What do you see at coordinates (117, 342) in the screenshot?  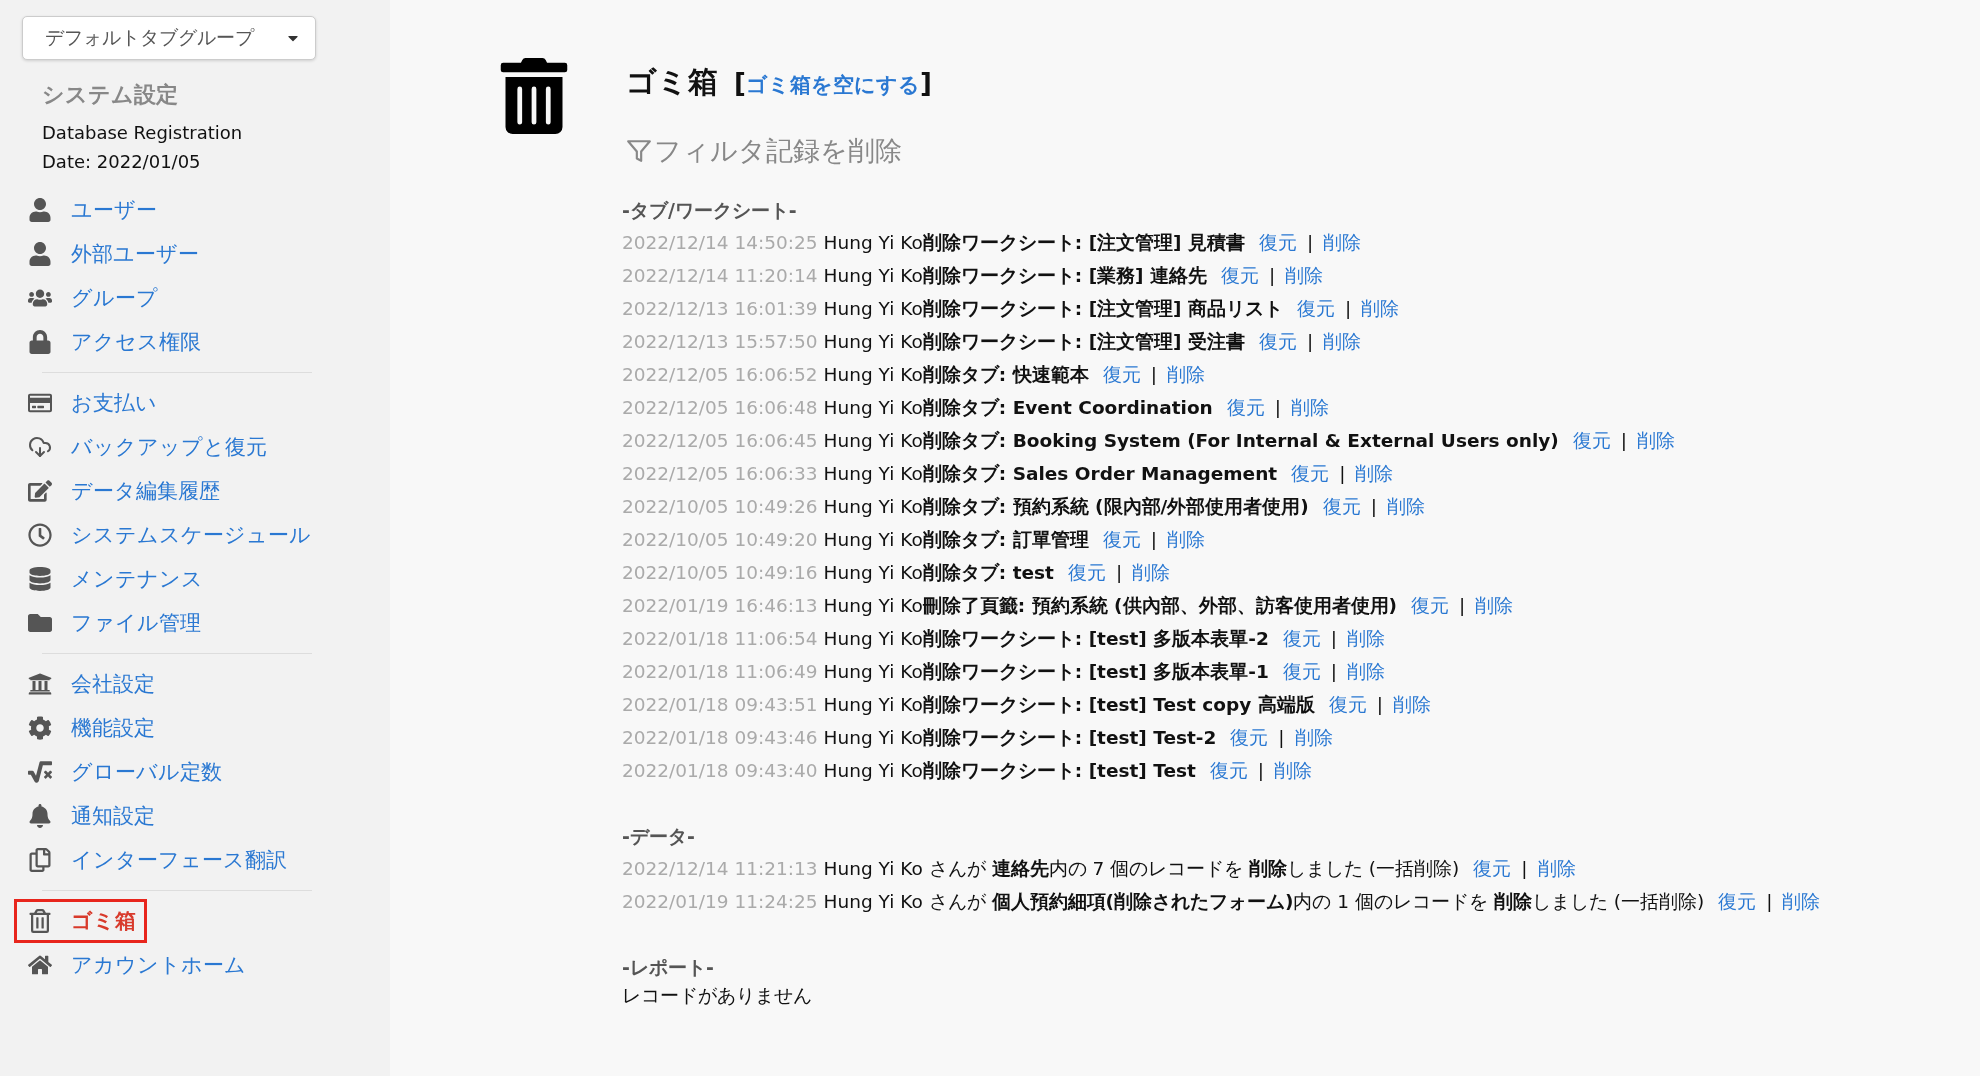 I see `sidebar-item: アクセス権限` at bounding box center [117, 342].